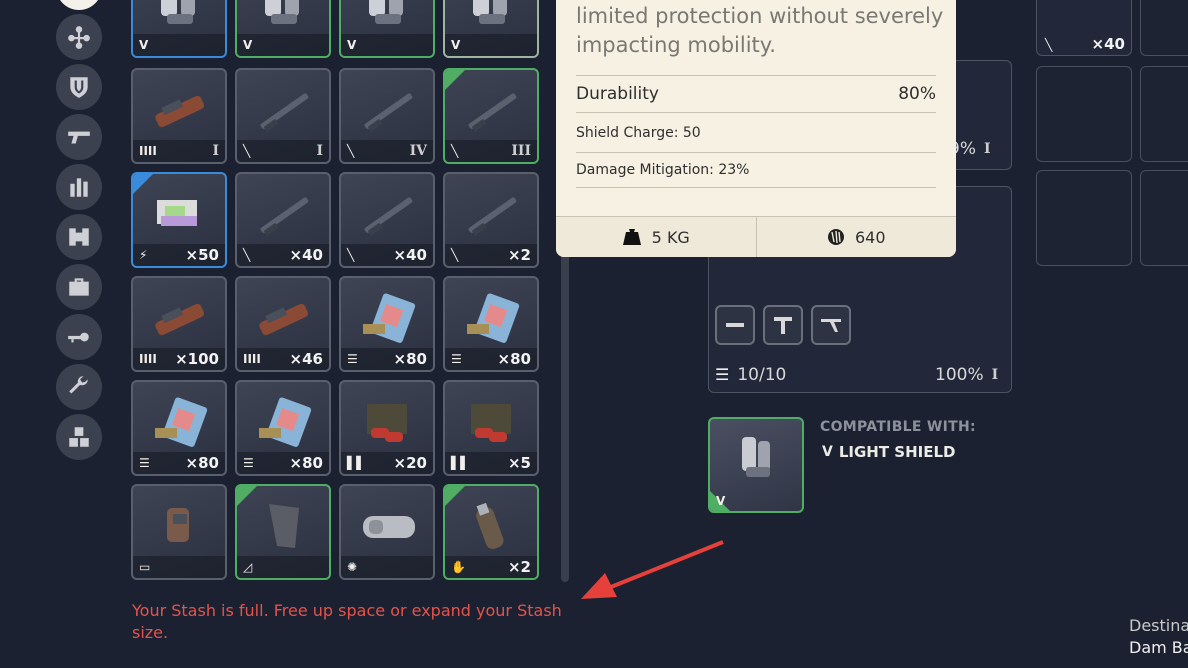 The height and width of the screenshot is (668, 1188). Describe the element at coordinates (735, 325) in the screenshot. I see `mod-slot-muzzle` at that location.